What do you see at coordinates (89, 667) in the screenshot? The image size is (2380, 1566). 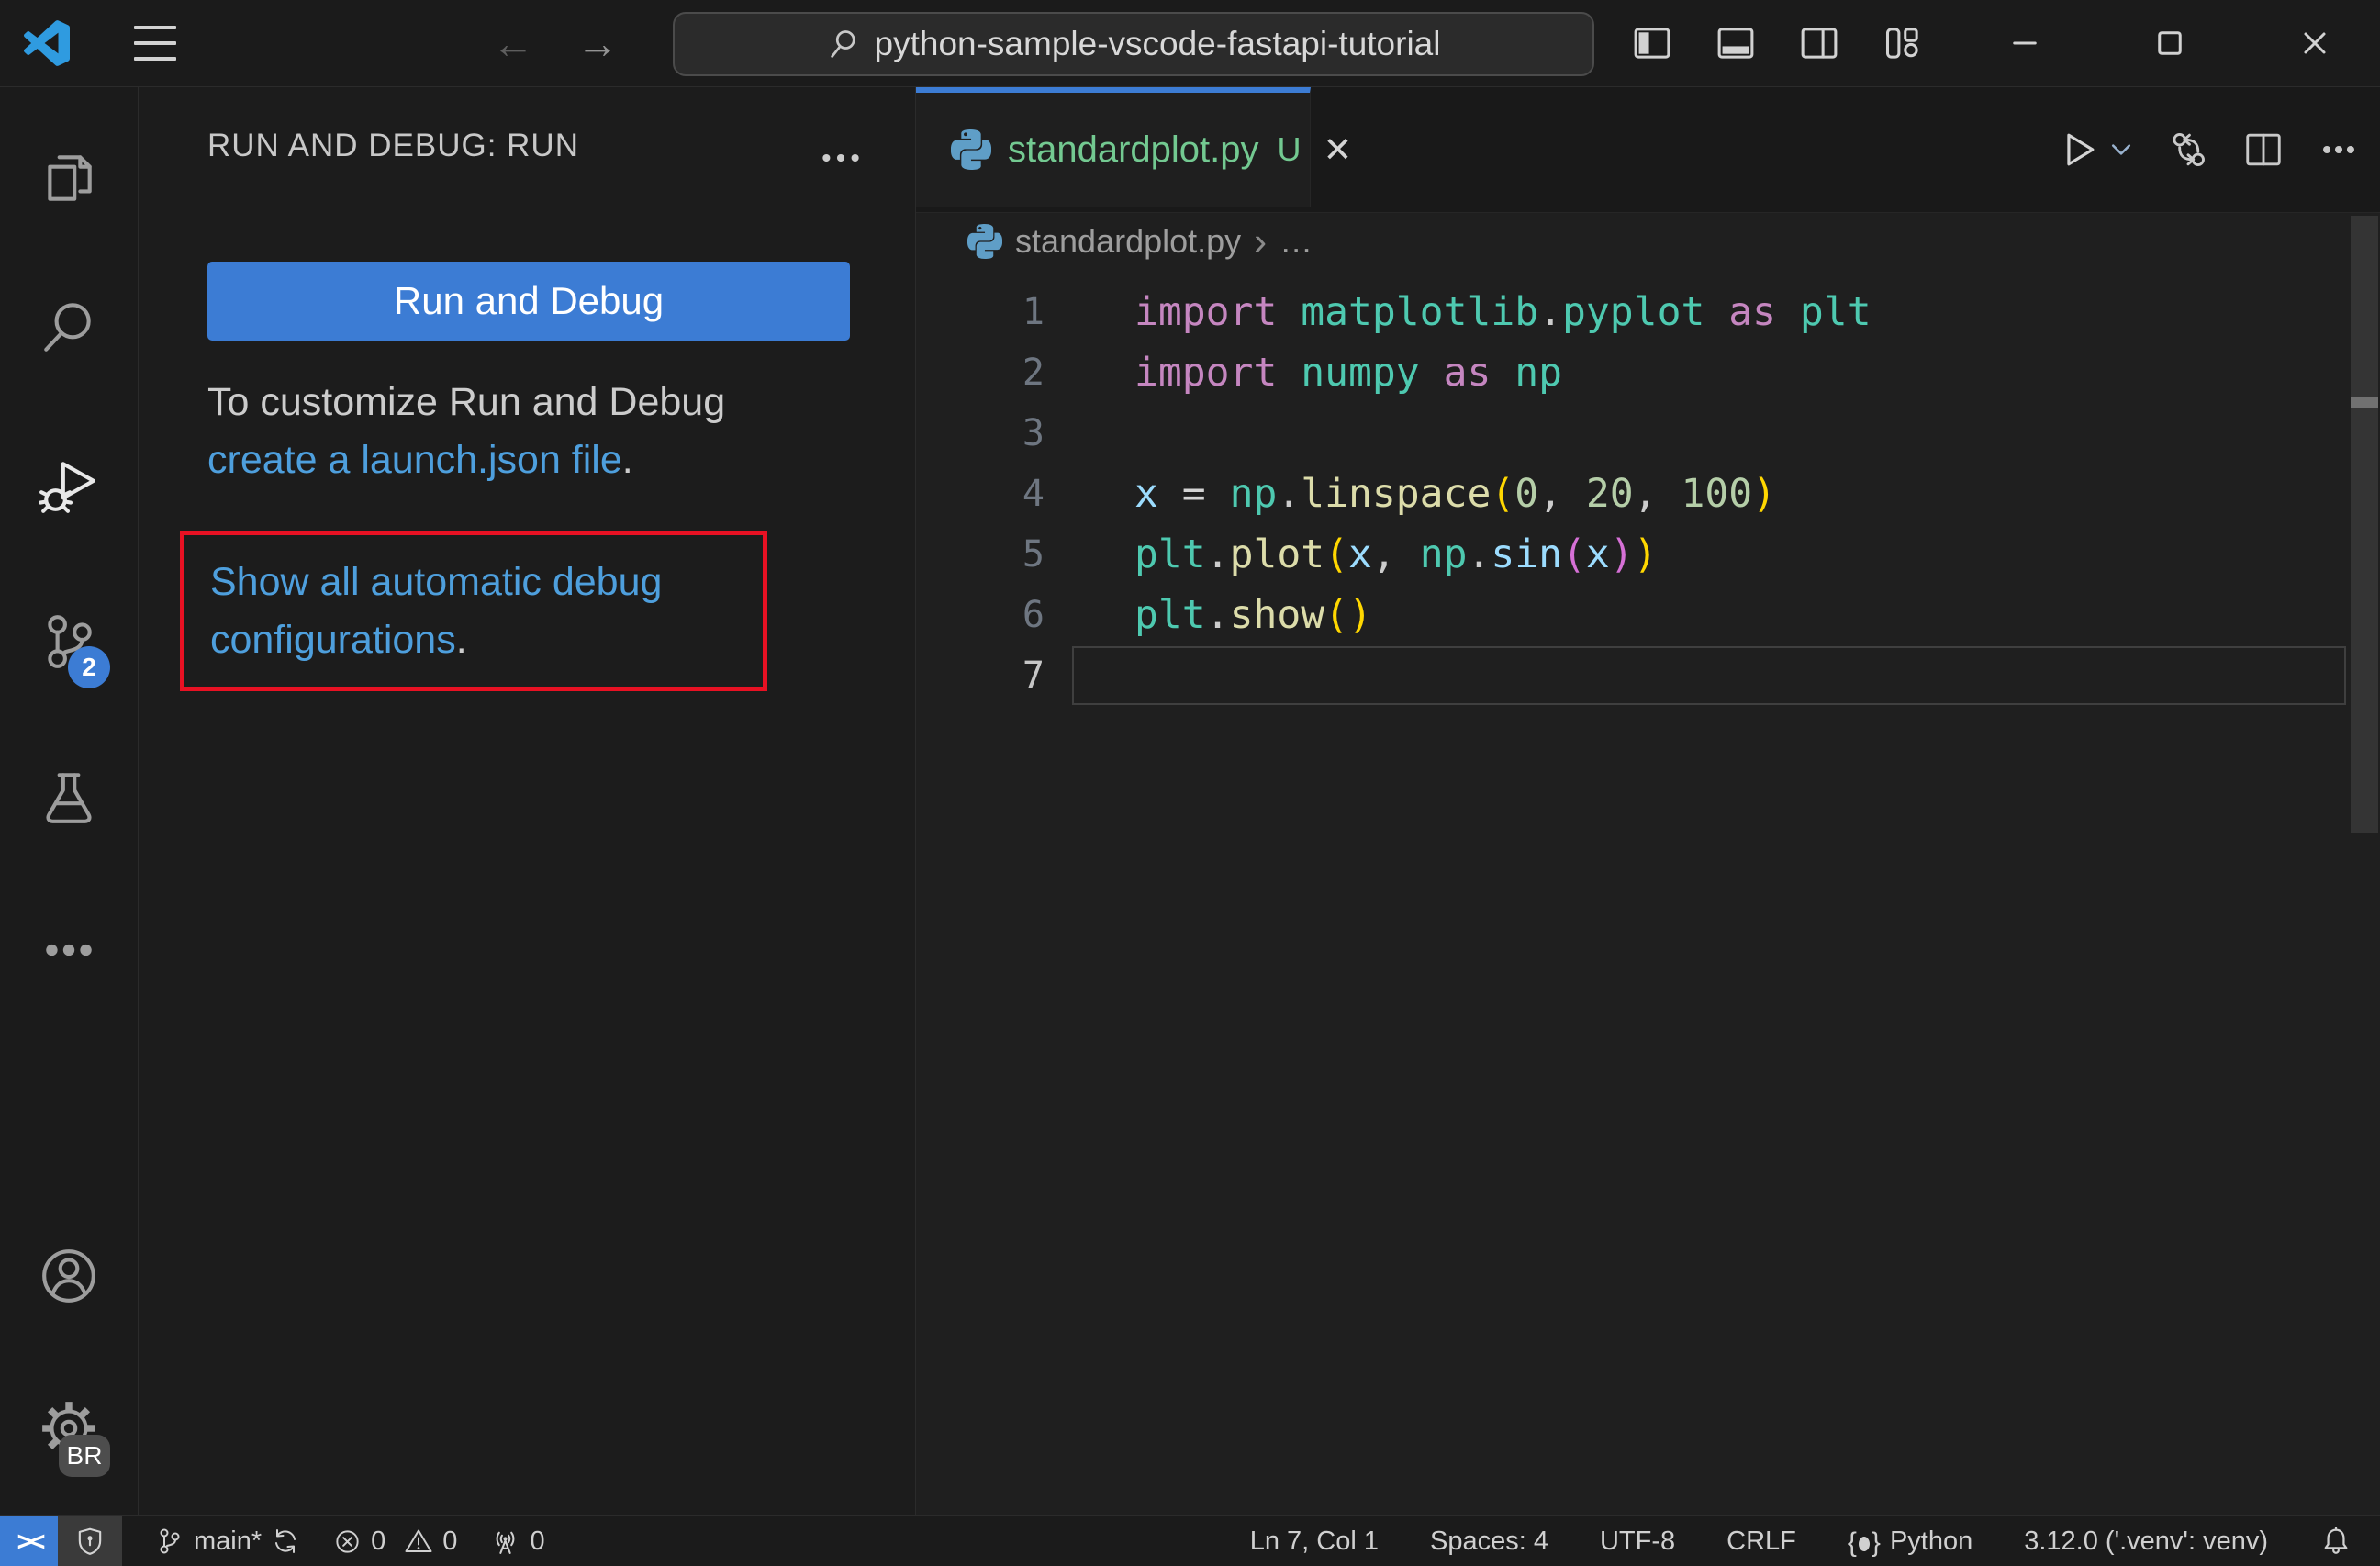 I see `source-control-badge: 2` at bounding box center [89, 667].